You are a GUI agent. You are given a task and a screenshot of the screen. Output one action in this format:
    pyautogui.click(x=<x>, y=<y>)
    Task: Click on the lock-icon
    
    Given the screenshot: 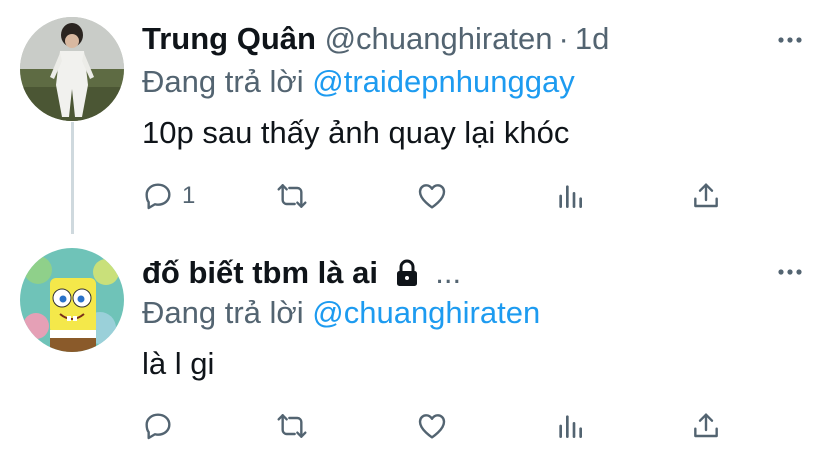 What is the action you would take?
    pyautogui.click(x=406, y=272)
    